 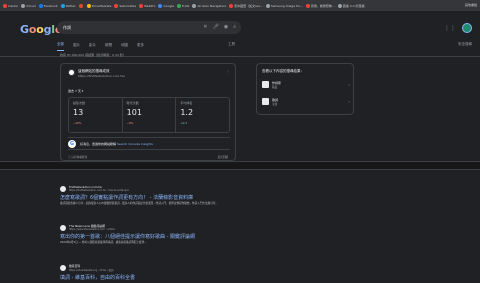 I want to click on tab-0: 全部, so click(x=60, y=46).